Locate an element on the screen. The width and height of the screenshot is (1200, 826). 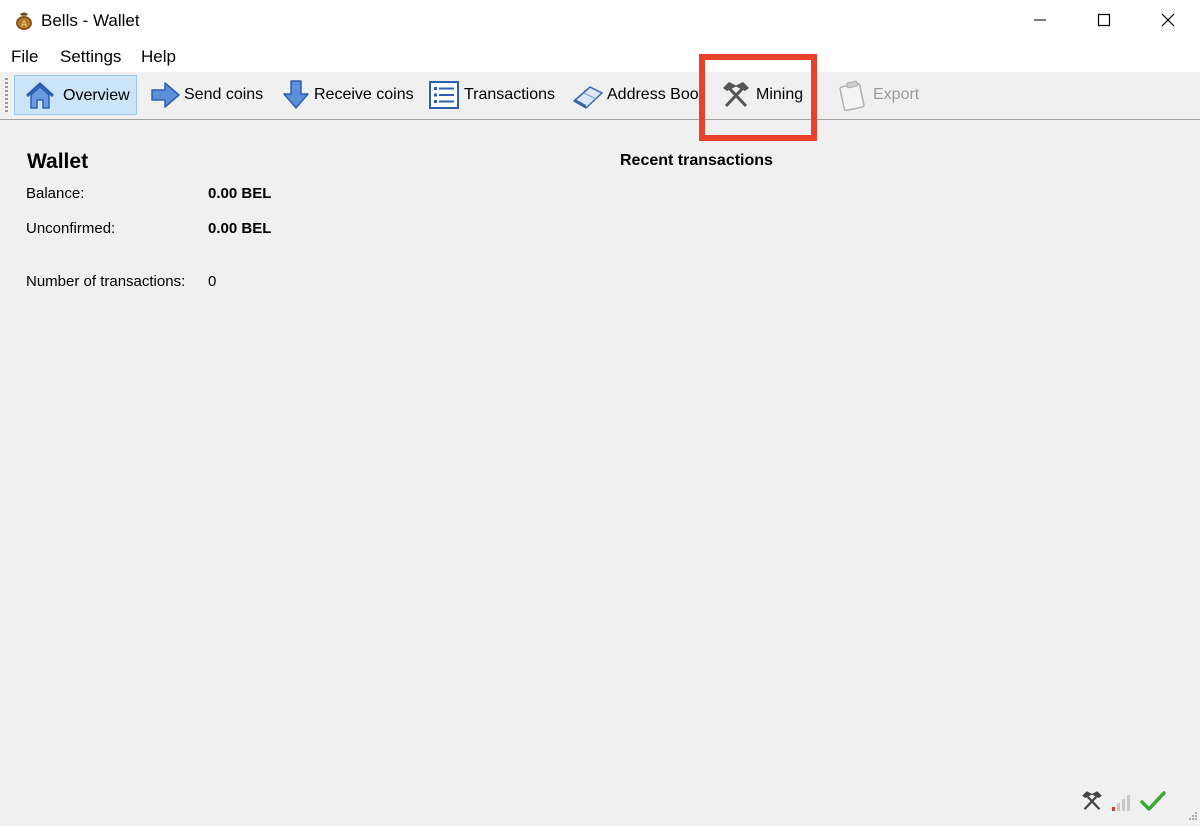
hammers-icon is located at coordinates (736, 95).